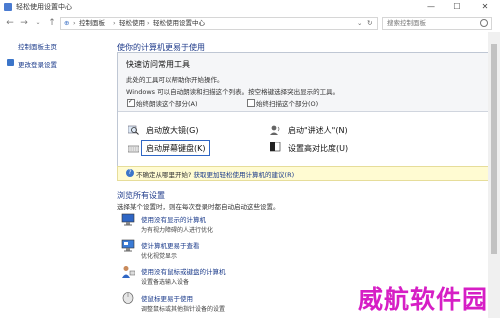 This screenshot has width=500, height=318. I want to click on crumb-control-panel: 控制面板, so click(92, 23).